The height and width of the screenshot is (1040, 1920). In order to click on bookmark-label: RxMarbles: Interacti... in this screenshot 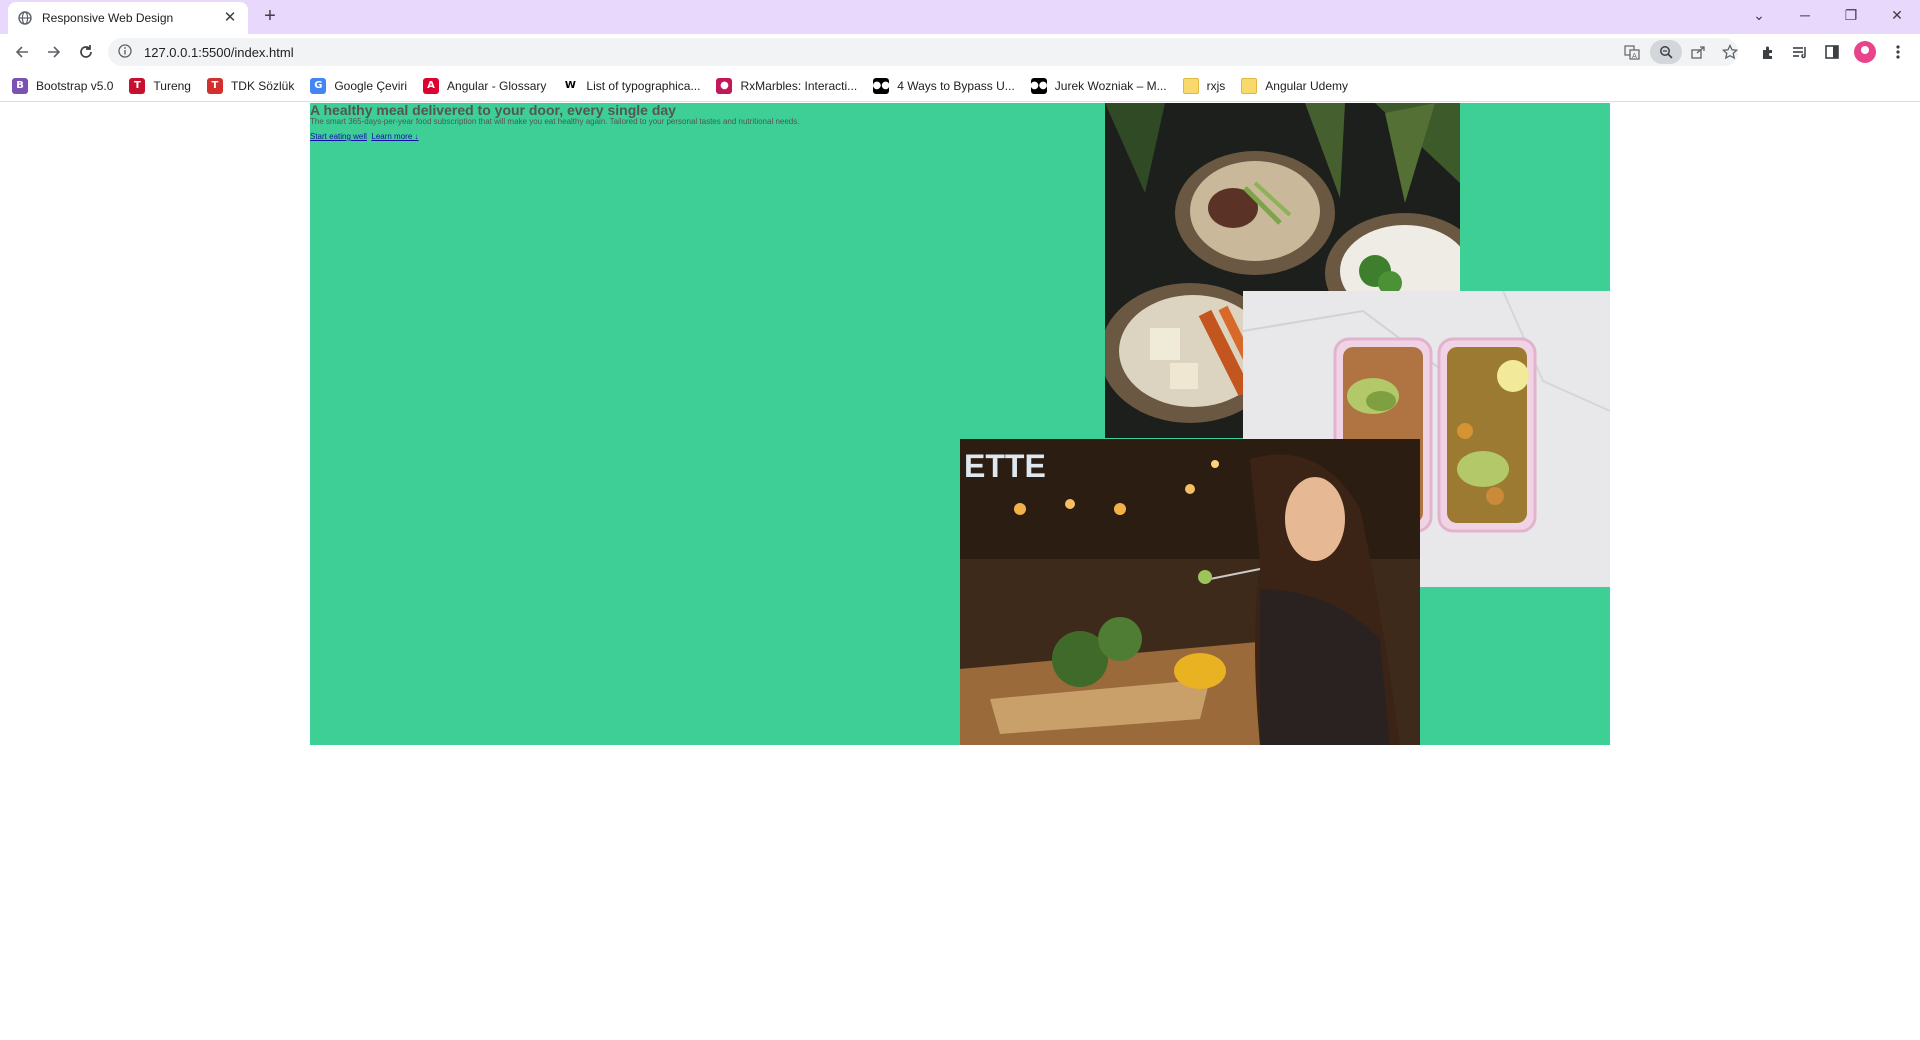, I will do `click(799, 85)`.